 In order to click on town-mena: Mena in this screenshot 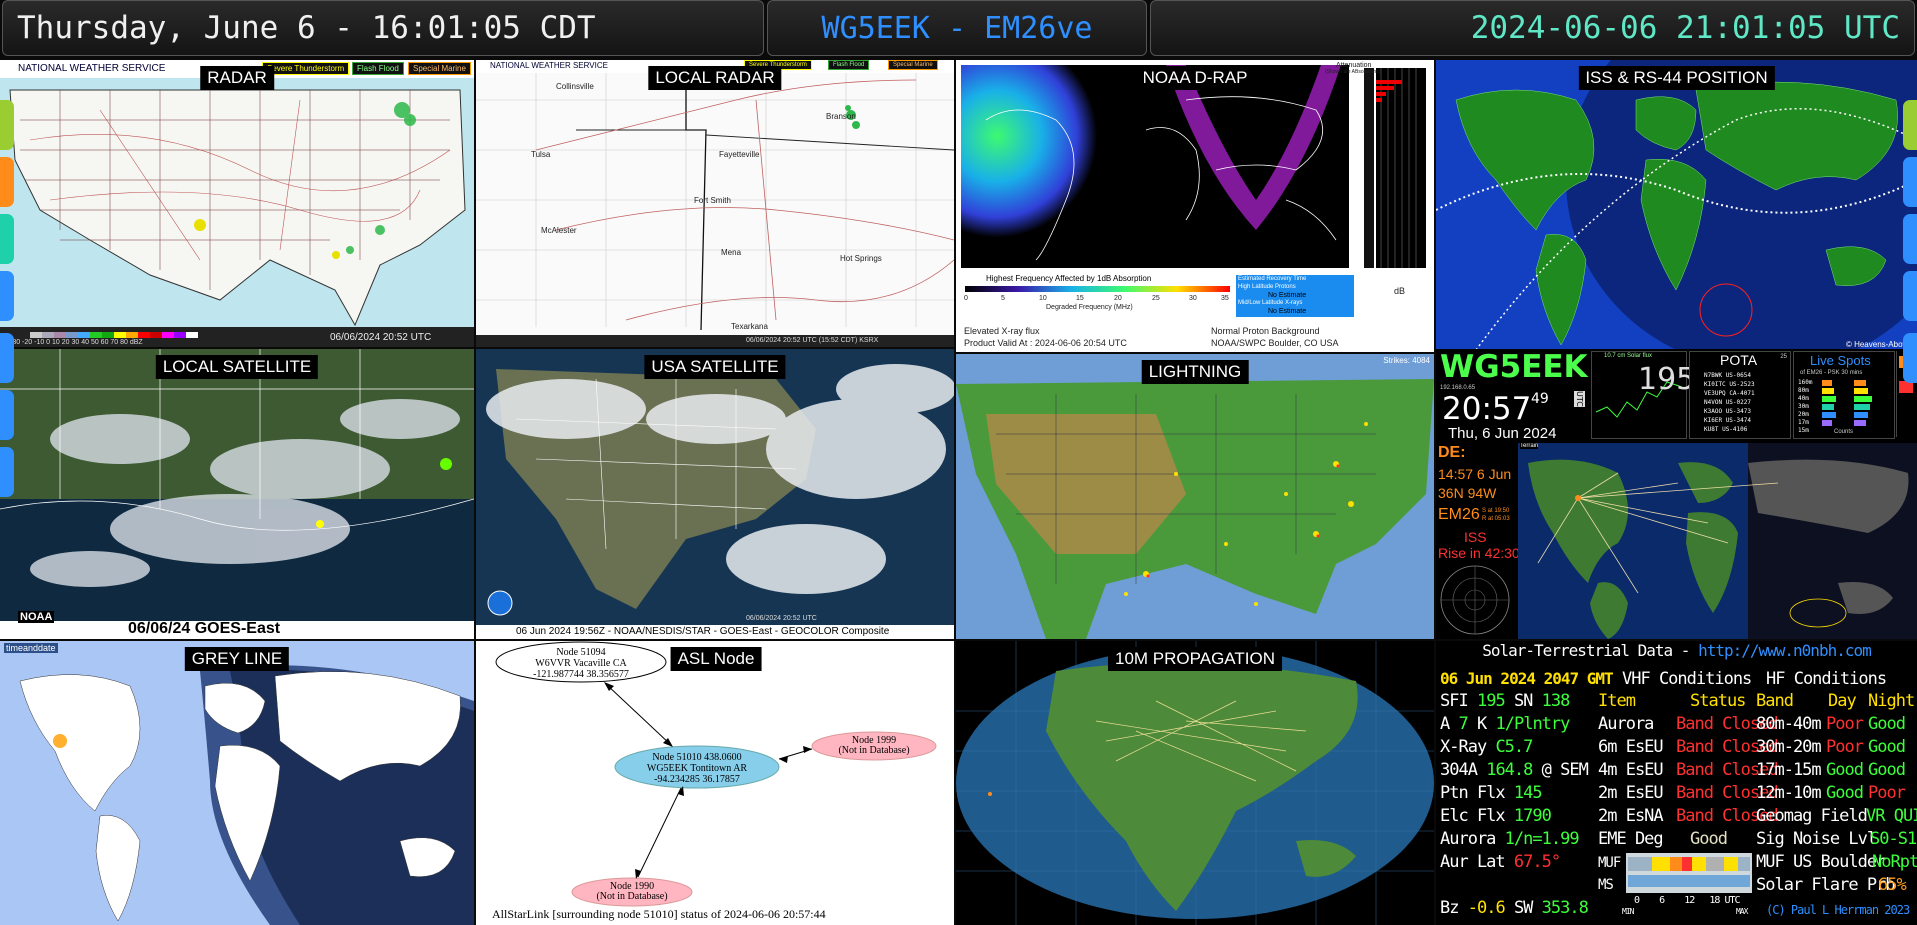, I will do `click(731, 252)`.